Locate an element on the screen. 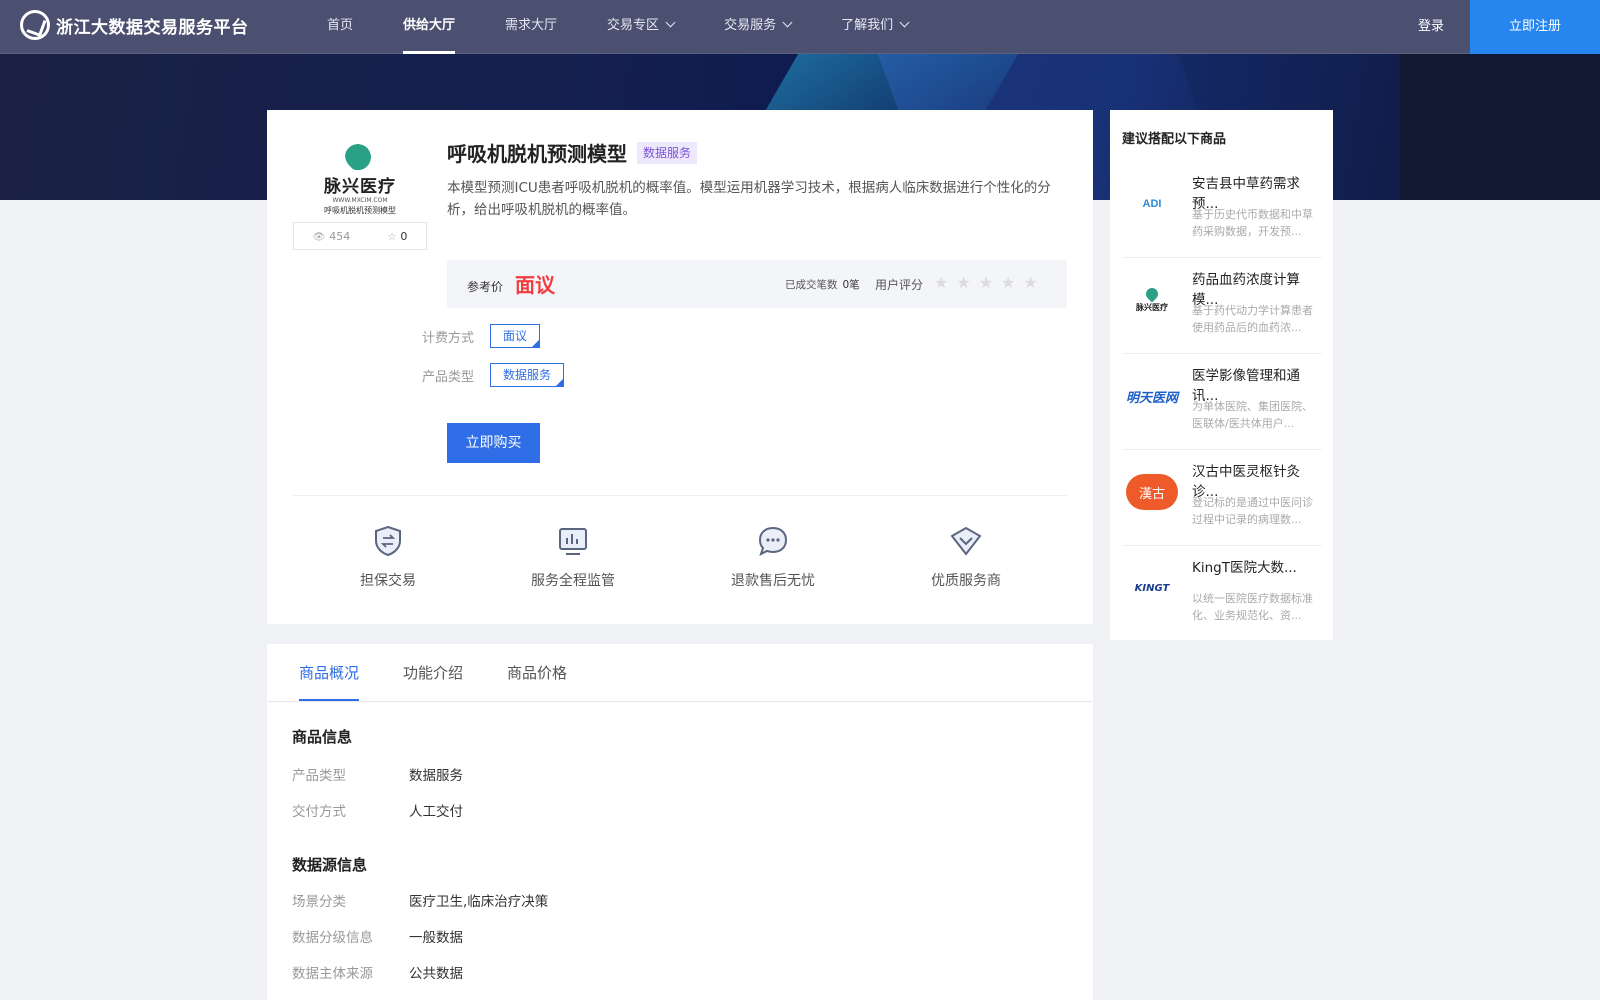 Image resolution: width=1600 pixels, height=1000 pixels. logo-text: 浙江大数据交易服务平台 is located at coordinates (152, 27).